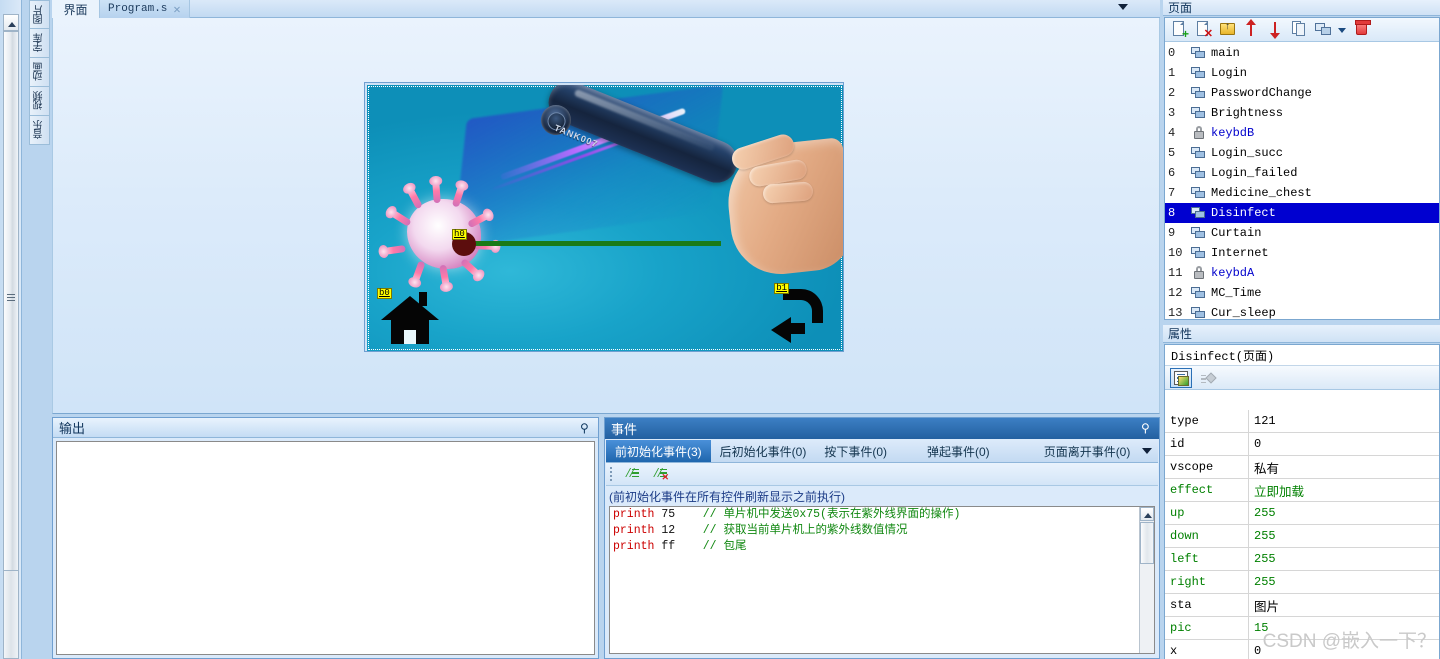 This screenshot has width=1440, height=659. What do you see at coordinates (781, 288) in the screenshot?
I see `widget-tag-b1: b1` at bounding box center [781, 288].